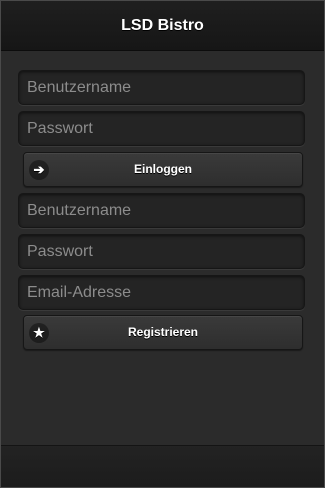 The height and width of the screenshot is (488, 325). Describe the element at coordinates (60, 128) in the screenshot. I see `login-password-placeholder: Passwort` at that location.